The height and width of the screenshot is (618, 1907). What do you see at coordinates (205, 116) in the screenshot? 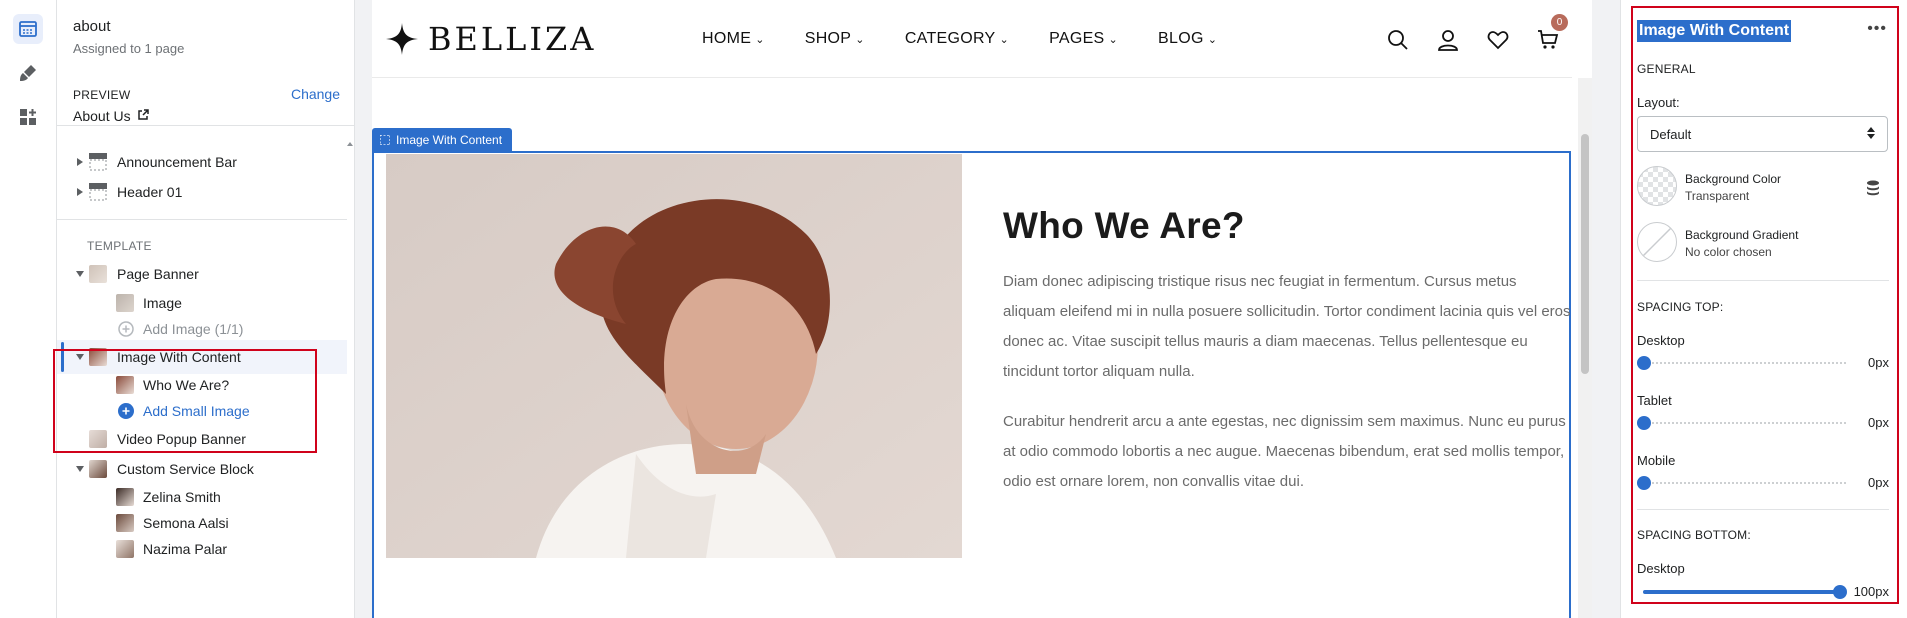
I see `preview-page: About Us` at bounding box center [205, 116].